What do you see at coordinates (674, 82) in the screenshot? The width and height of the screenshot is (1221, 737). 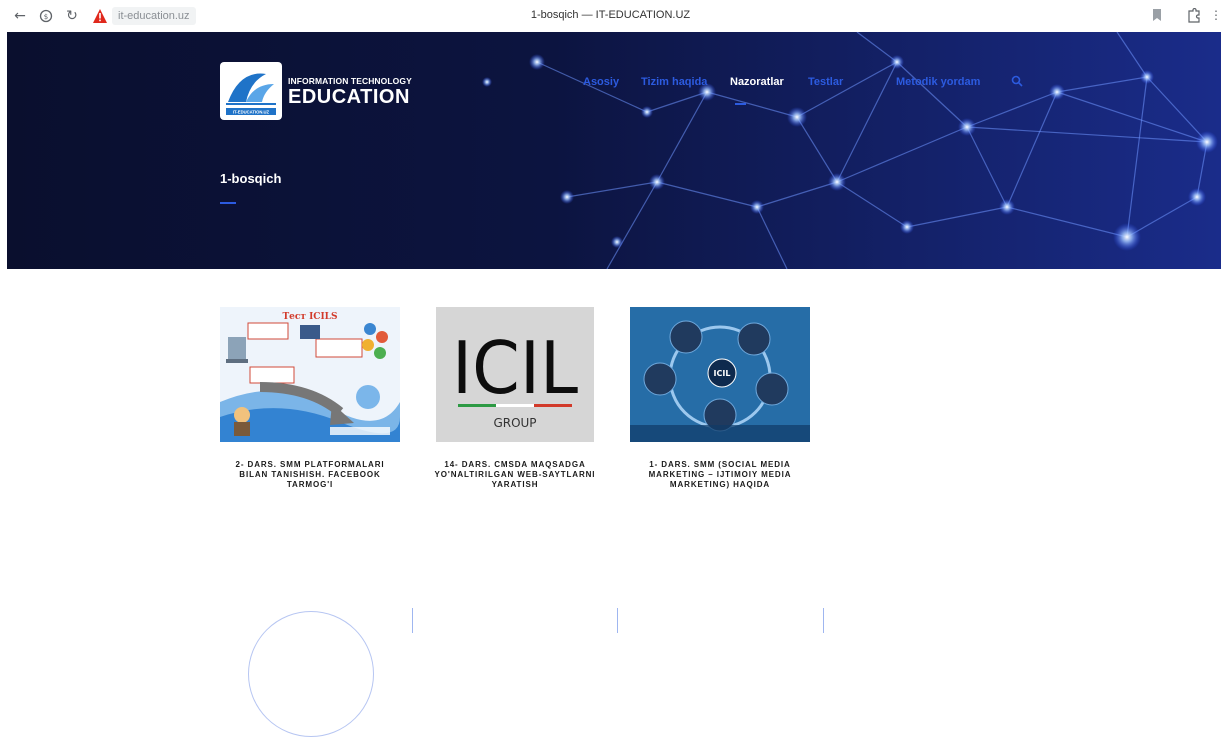 I see `menu-item-tizim-haqida: Tizim haqida` at bounding box center [674, 82].